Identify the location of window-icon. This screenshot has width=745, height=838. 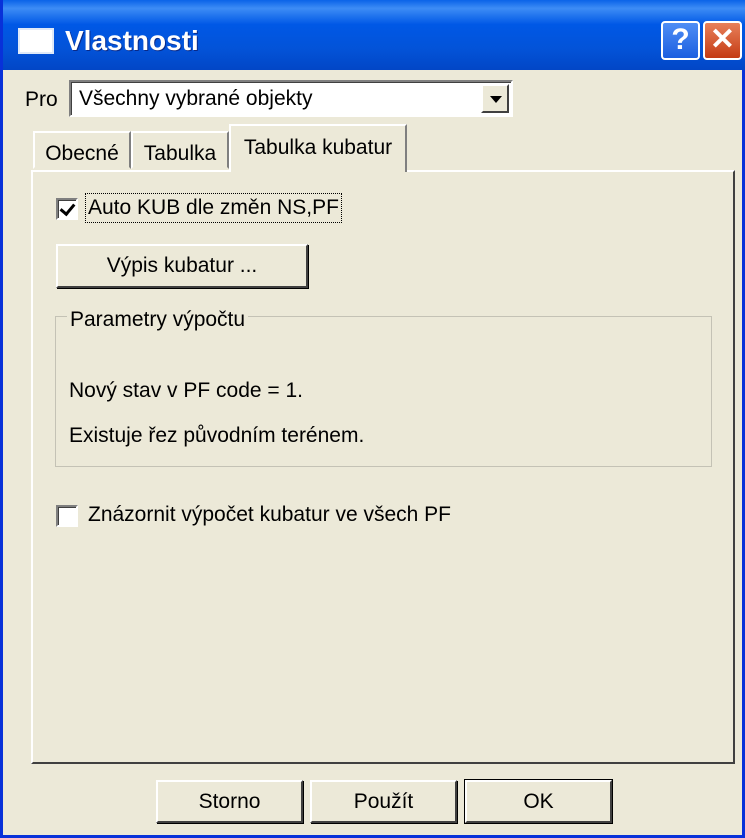
(36, 41).